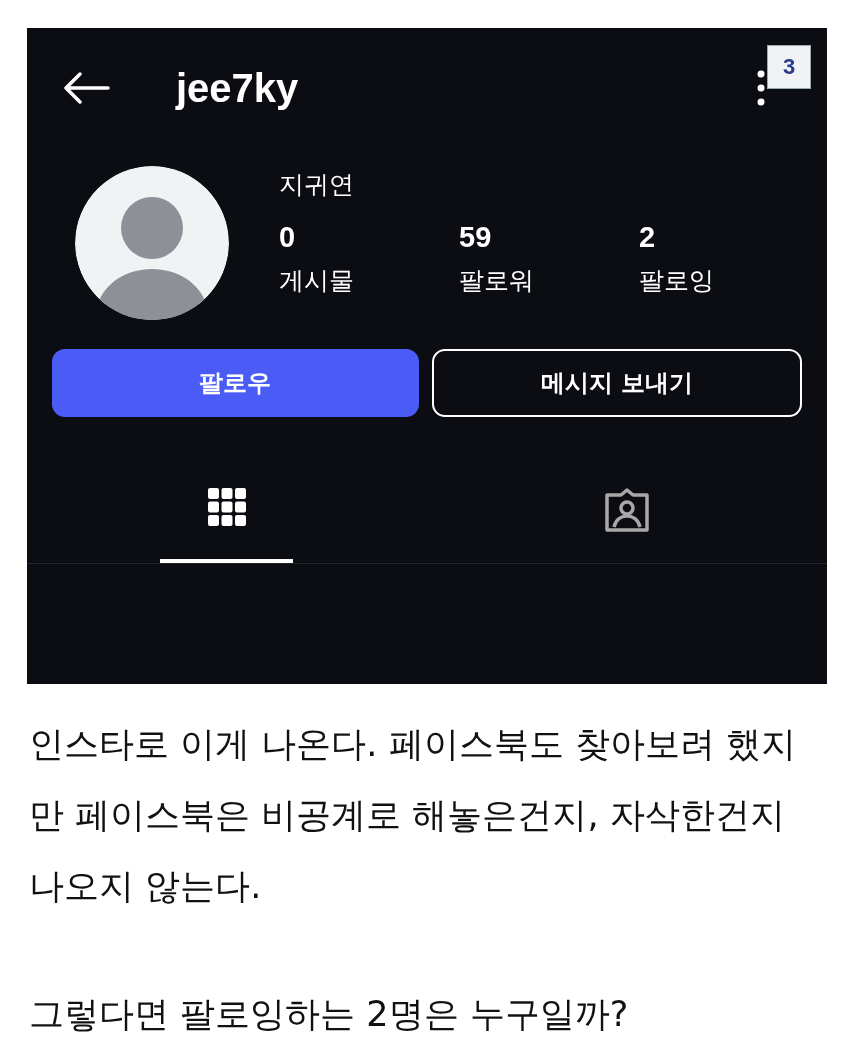 The width and height of the screenshot is (854, 1052). I want to click on stat-label: 게시물, so click(317, 281).